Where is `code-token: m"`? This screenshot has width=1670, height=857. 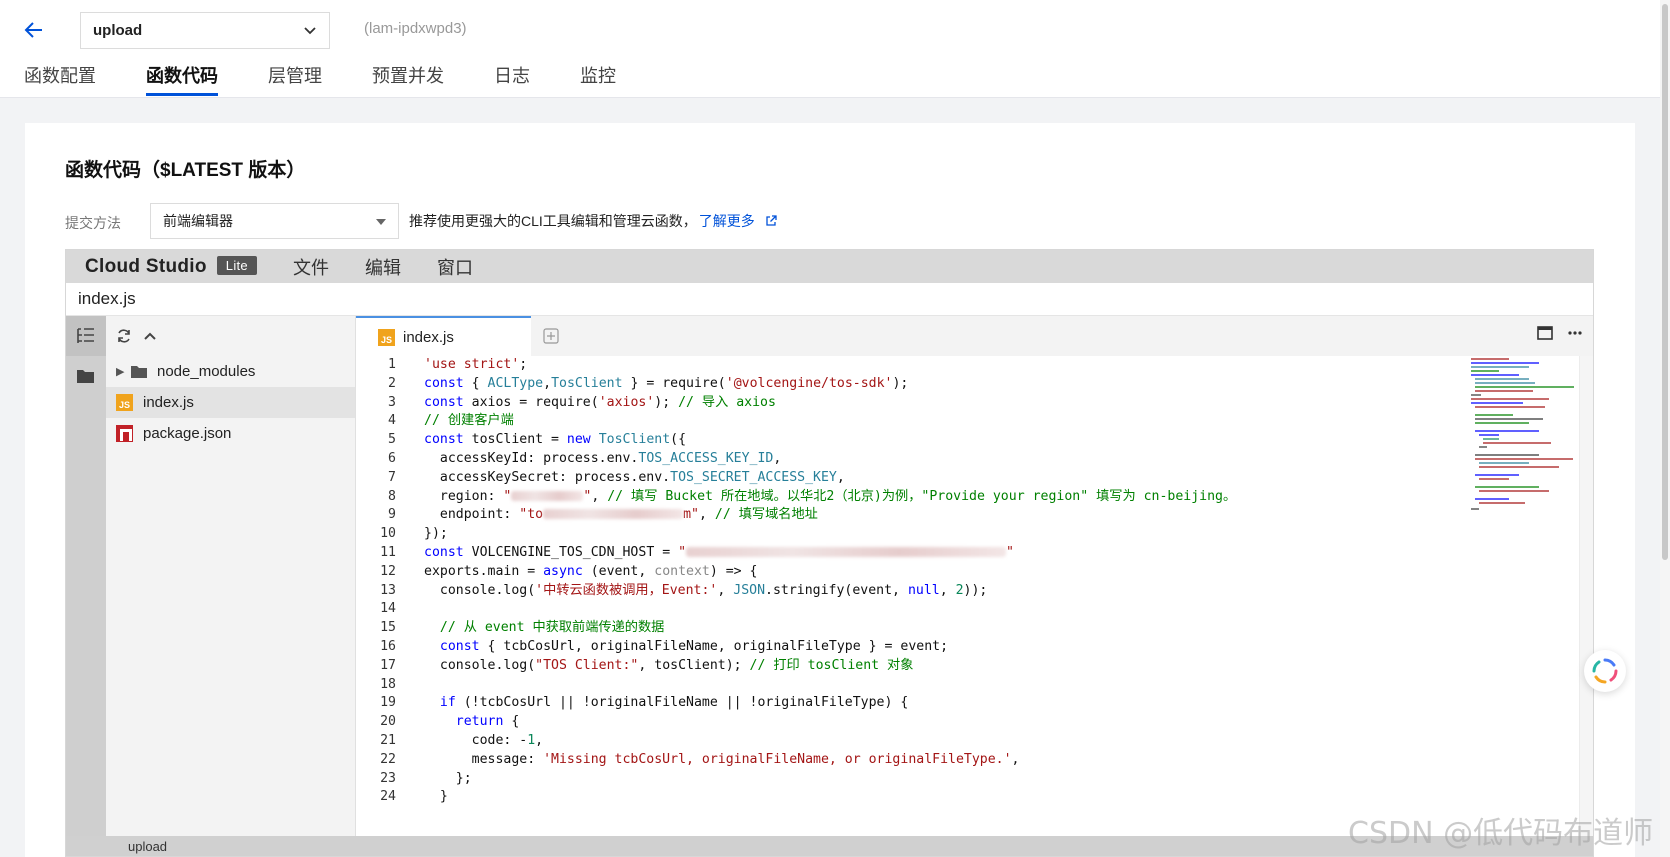
code-token: m" is located at coordinates (691, 515).